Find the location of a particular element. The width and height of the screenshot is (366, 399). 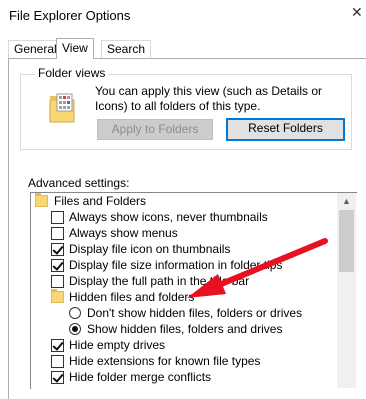

title-bar: File Explorer Options ✕ is located at coordinates (183, 16).